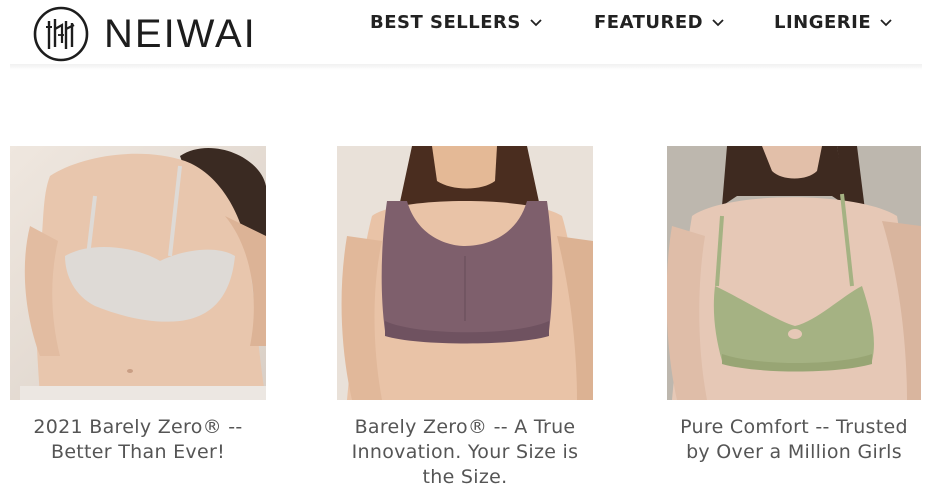  I want to click on brand-monogram-icon, so click(61, 34).